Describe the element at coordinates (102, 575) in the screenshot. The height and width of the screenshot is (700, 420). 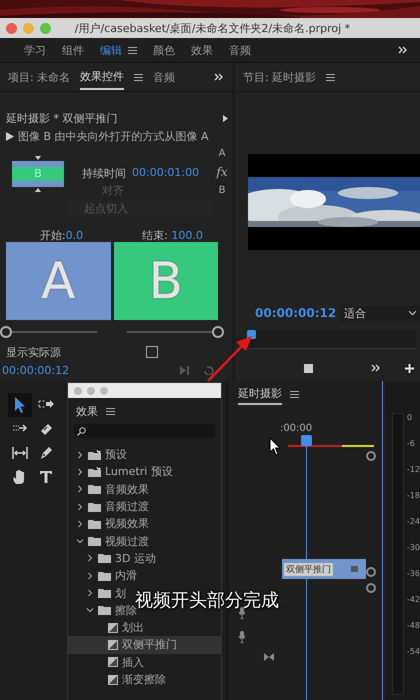
I see `tree-row: 内滑` at that location.